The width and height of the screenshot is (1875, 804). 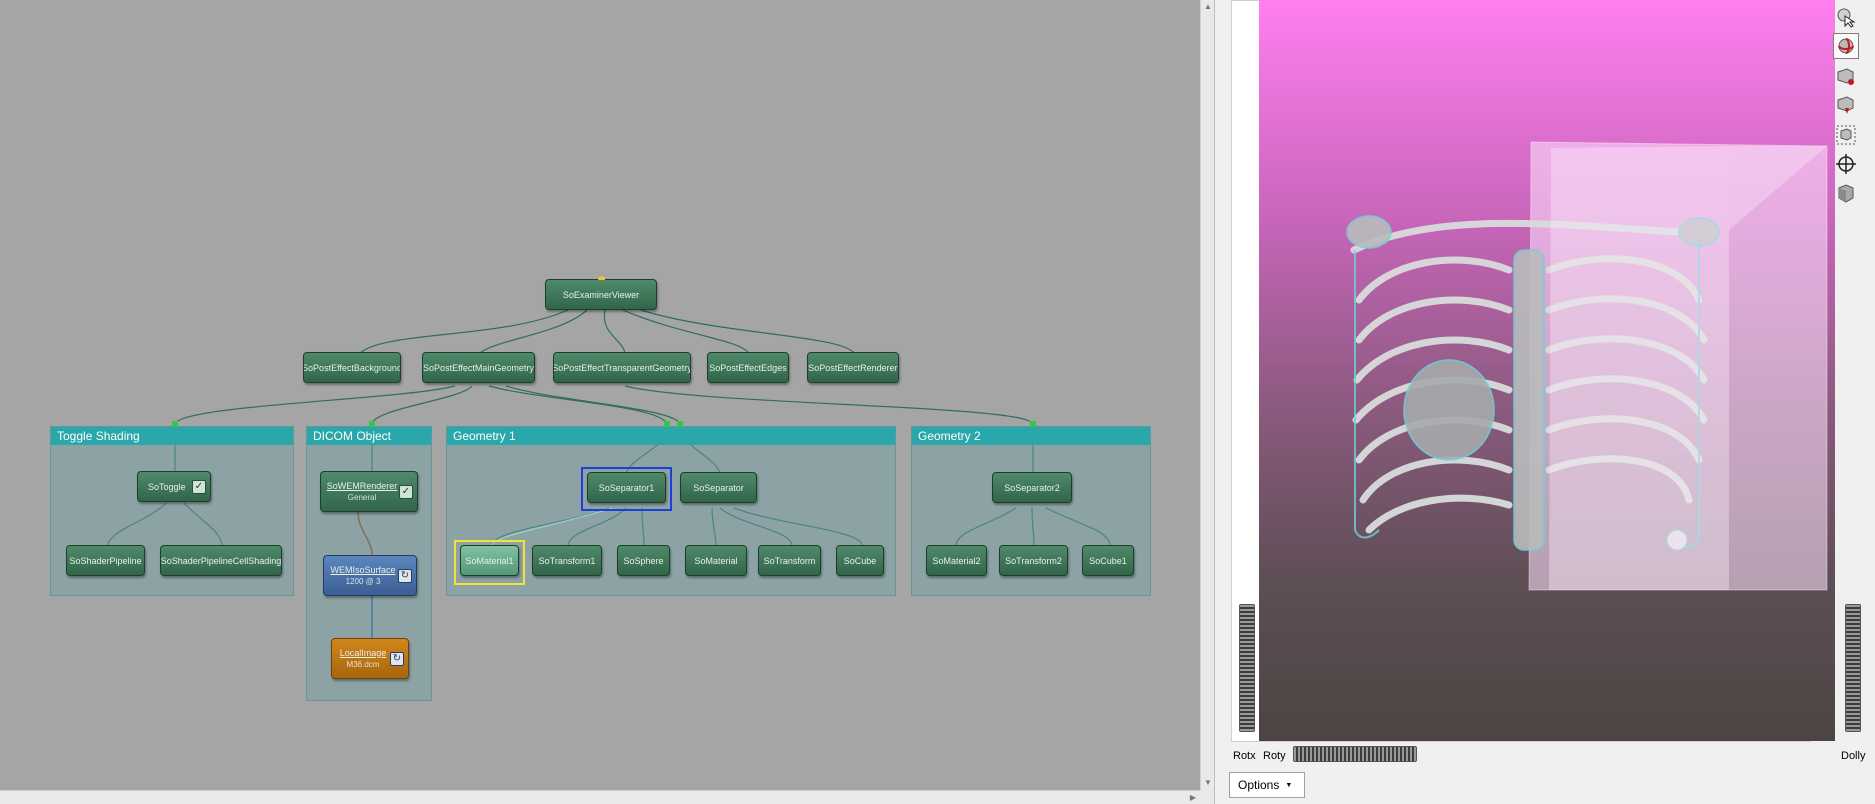 I want to click on module-so-material: SoMaterial, so click(x=716, y=560).